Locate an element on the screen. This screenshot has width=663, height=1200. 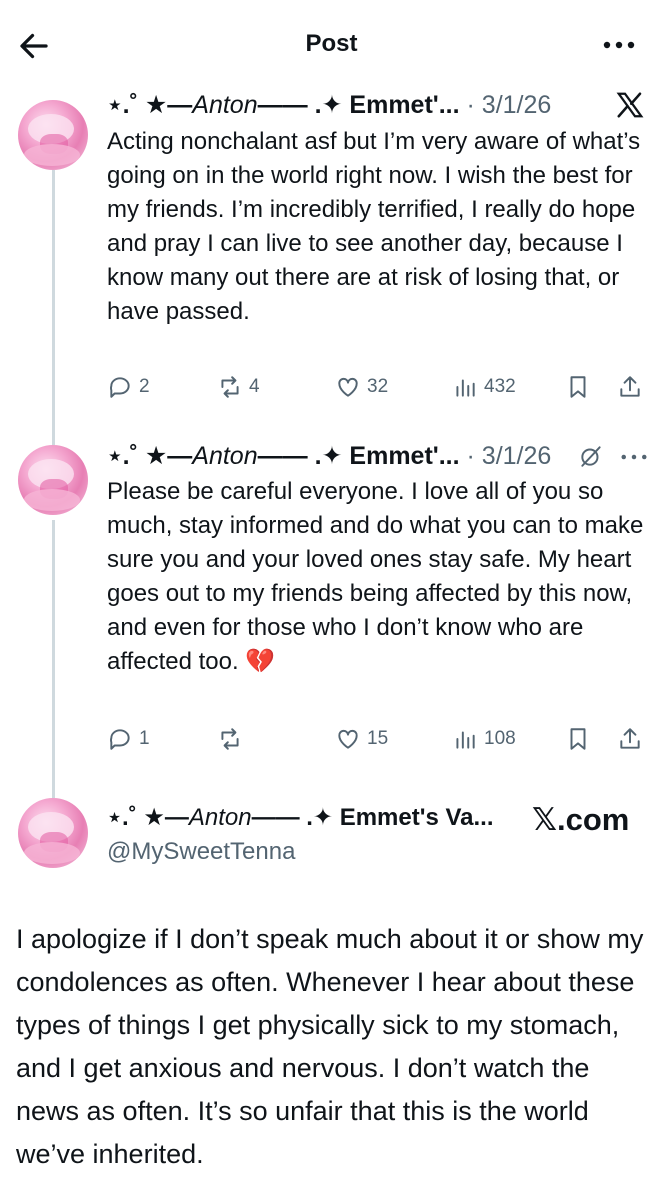
repost-button: 4 is located at coordinates (238, 387).